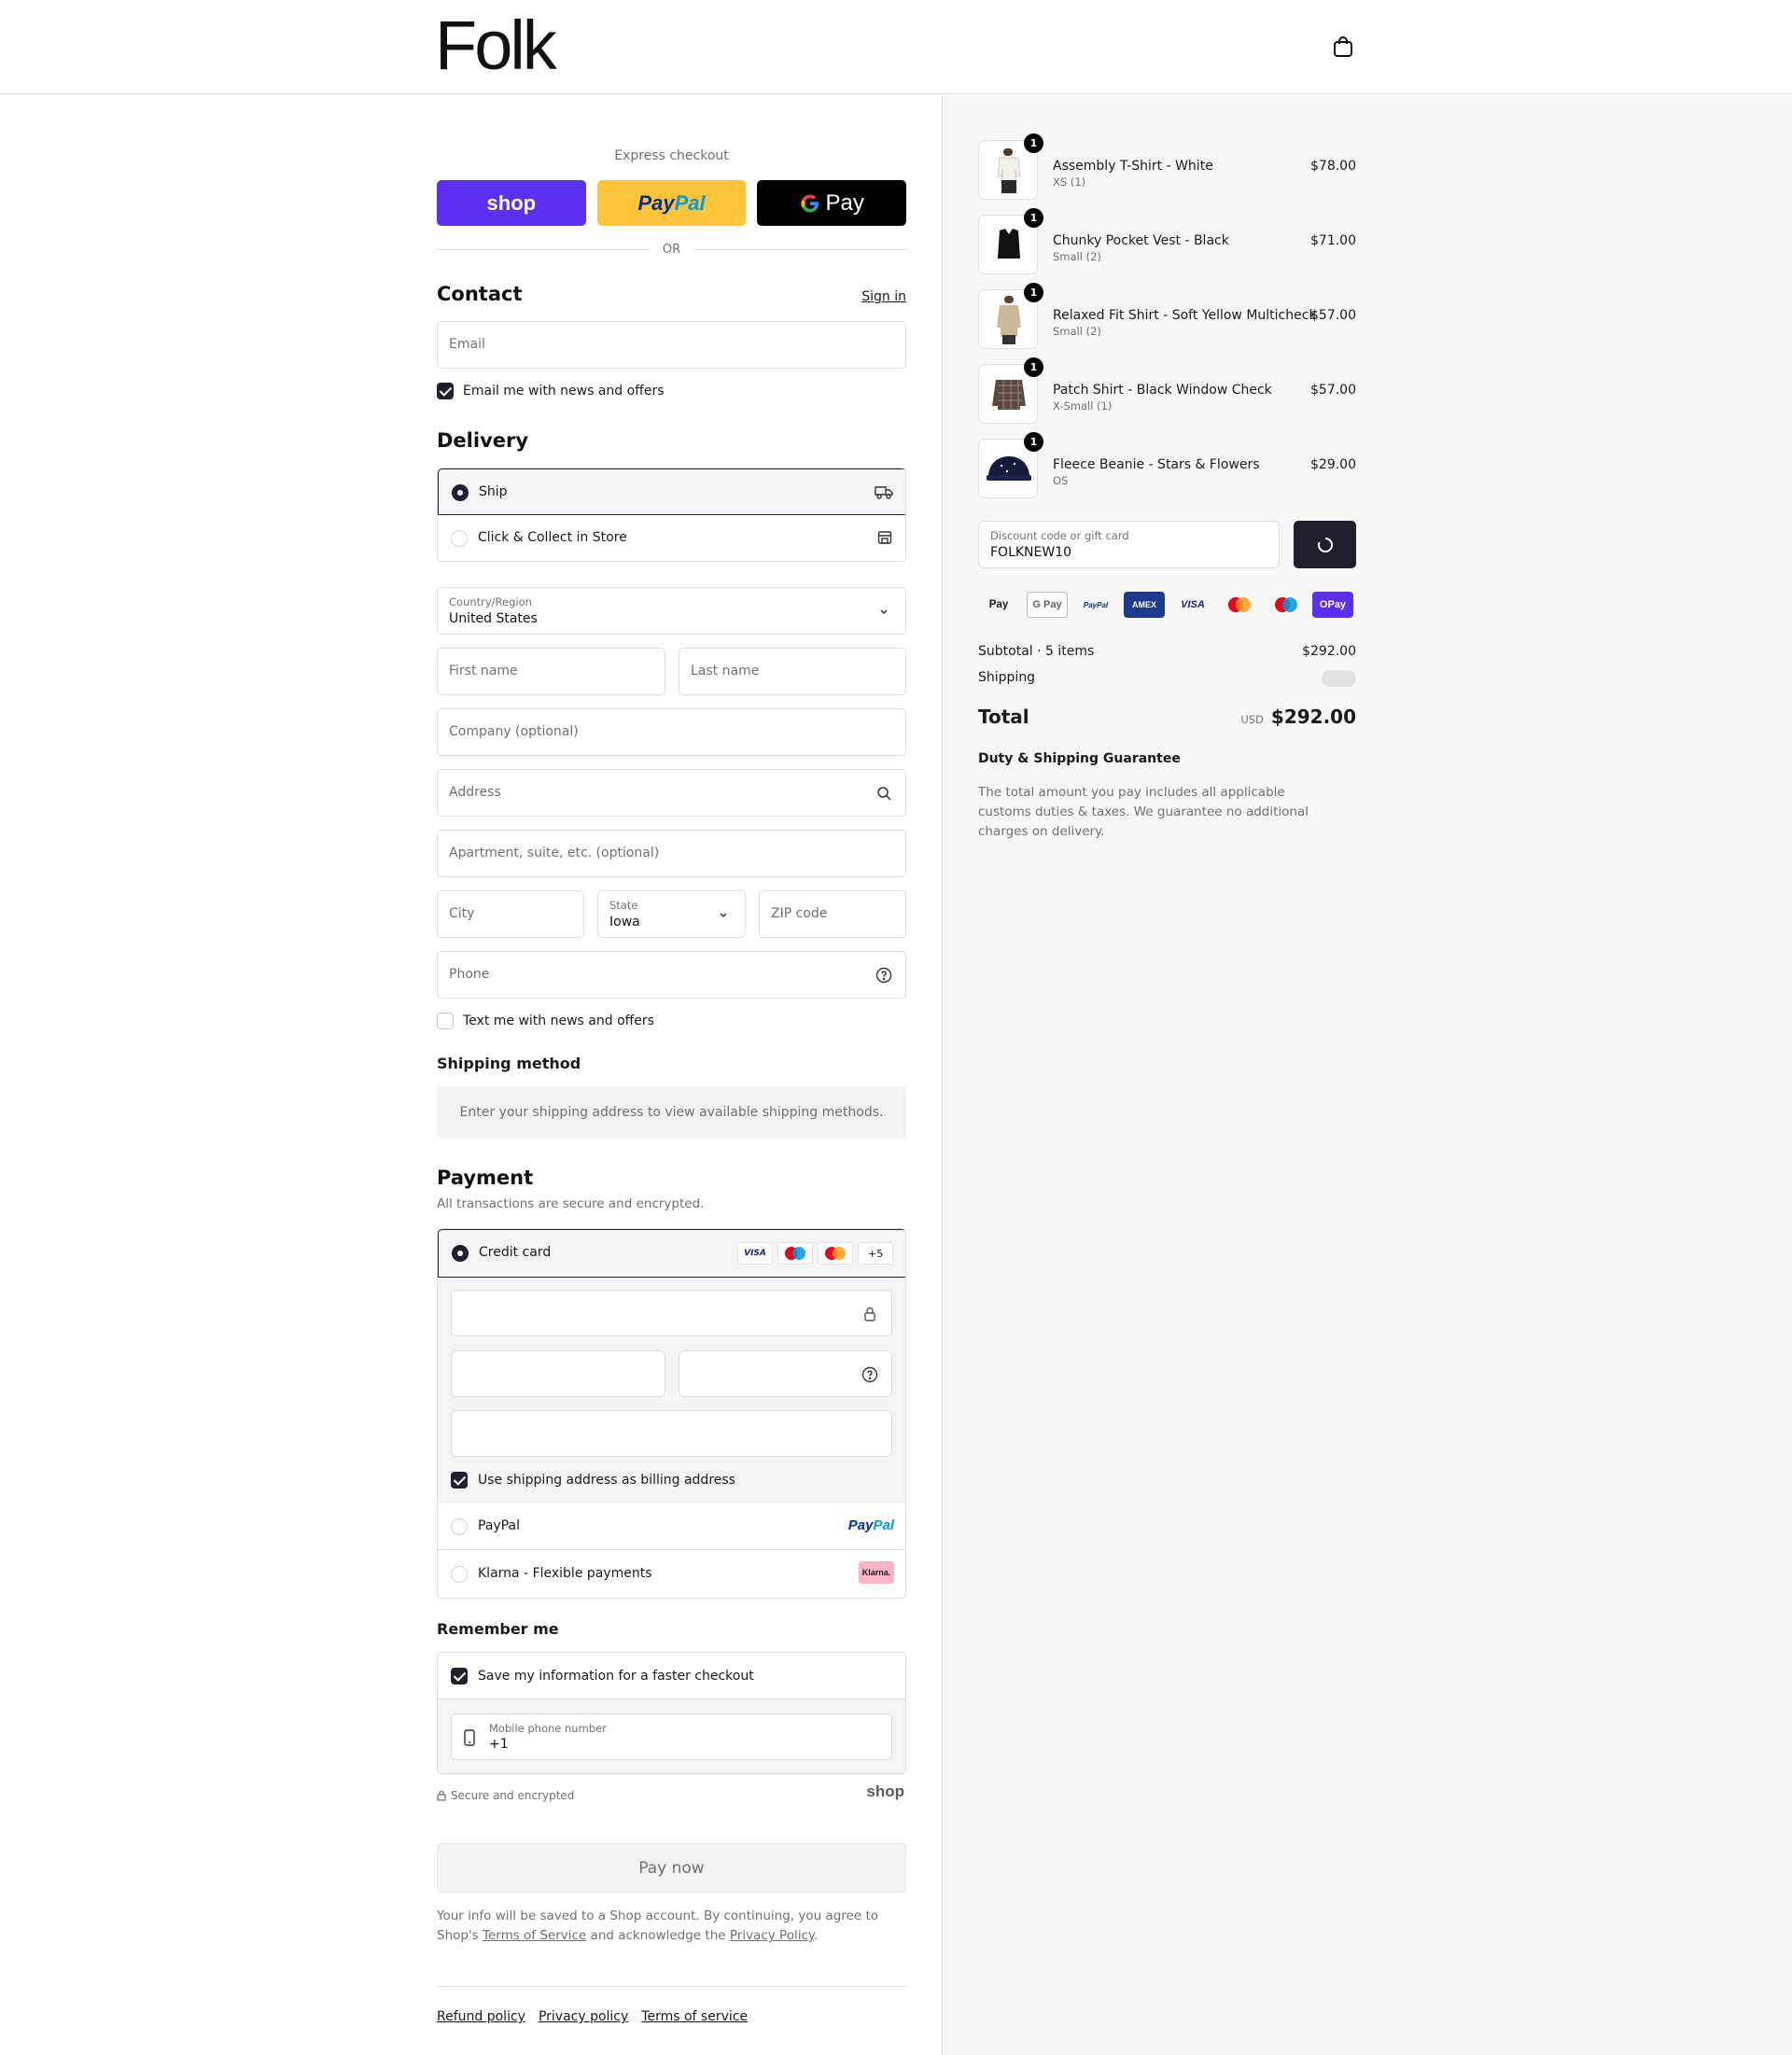 The width and height of the screenshot is (1792, 2055). Describe the element at coordinates (1333, 166) in the screenshot. I see `item-price: $78.00` at that location.